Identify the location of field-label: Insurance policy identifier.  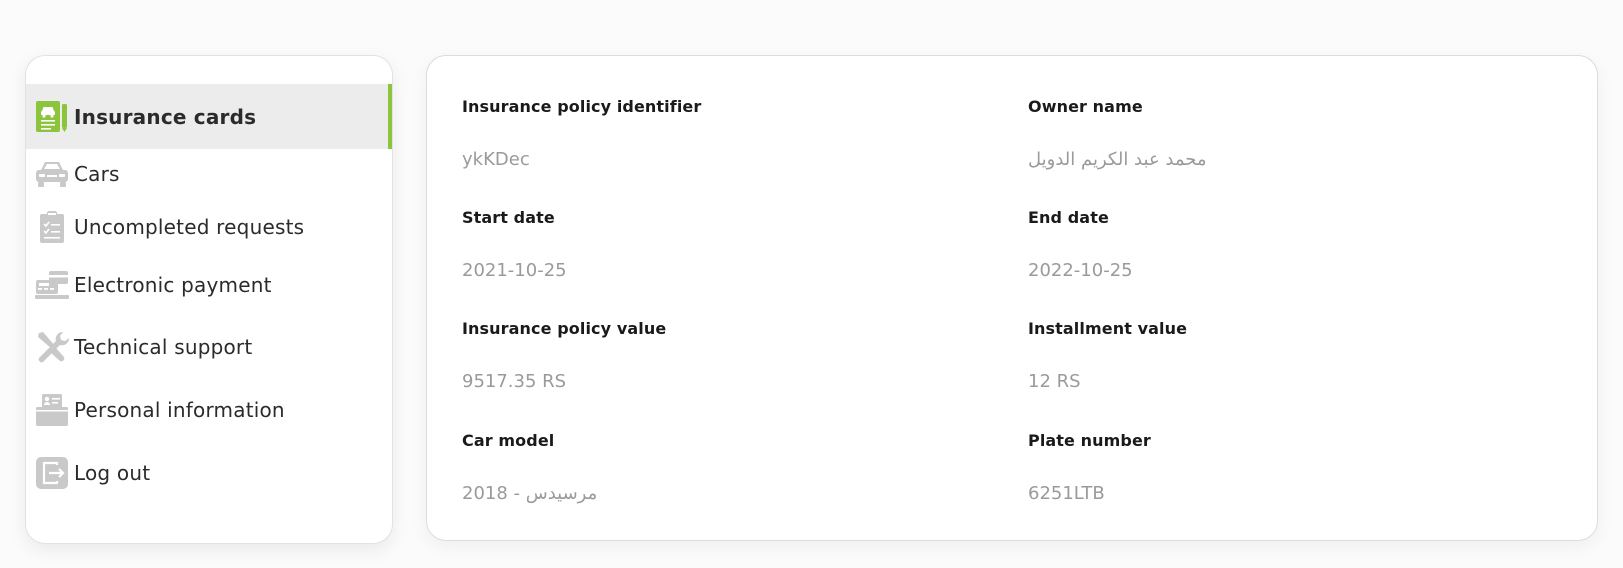
(582, 106).